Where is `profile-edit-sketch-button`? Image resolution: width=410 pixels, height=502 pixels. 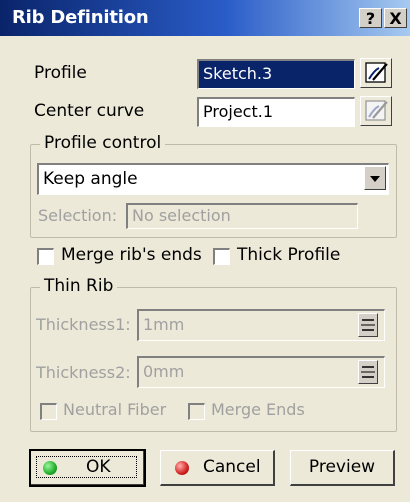
profile-edit-sketch-button is located at coordinates (376, 73).